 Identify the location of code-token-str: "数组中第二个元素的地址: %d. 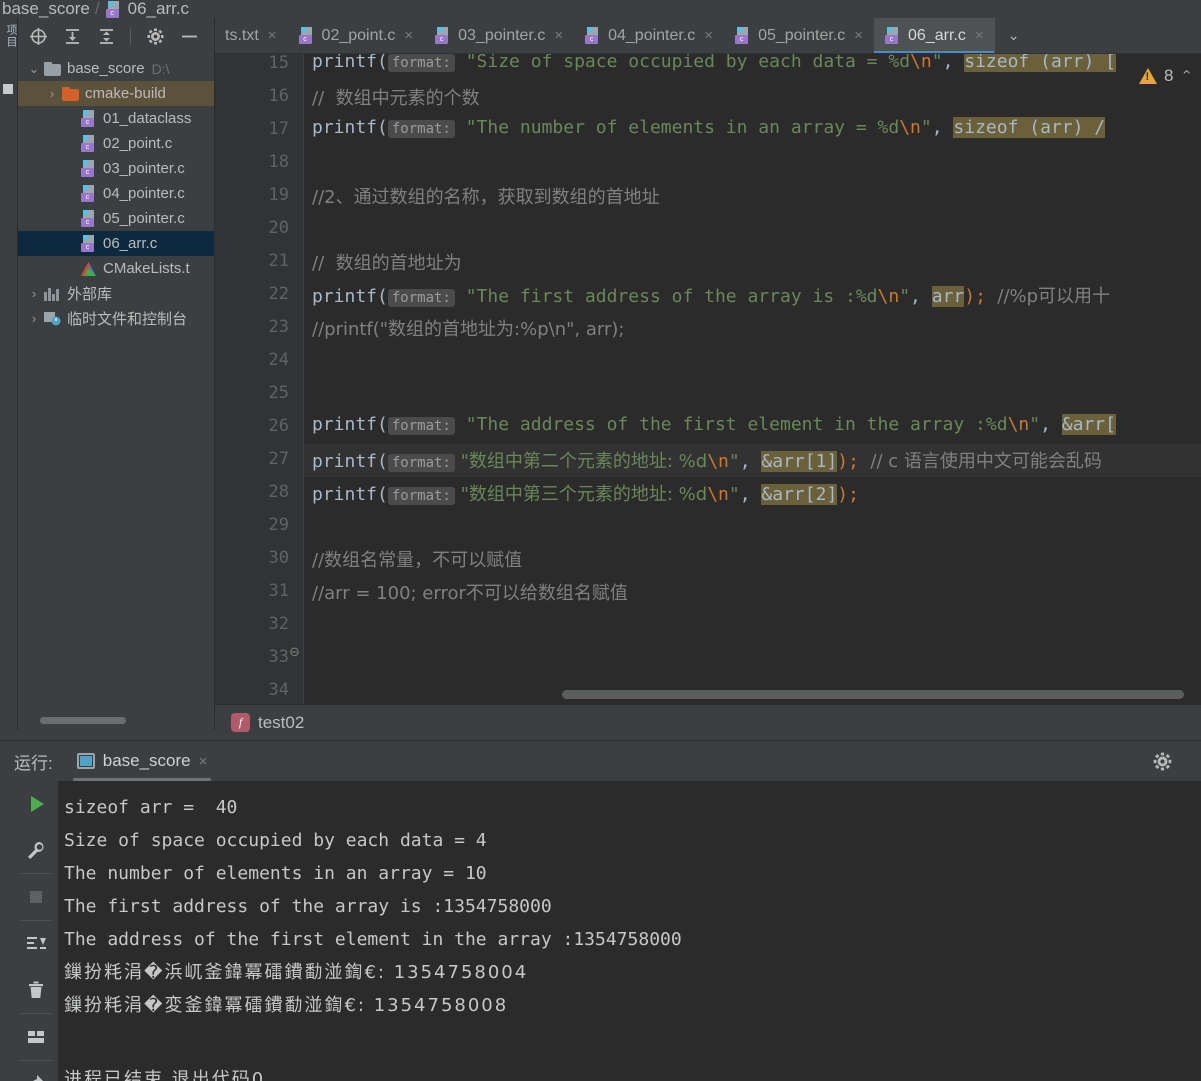
(581, 461).